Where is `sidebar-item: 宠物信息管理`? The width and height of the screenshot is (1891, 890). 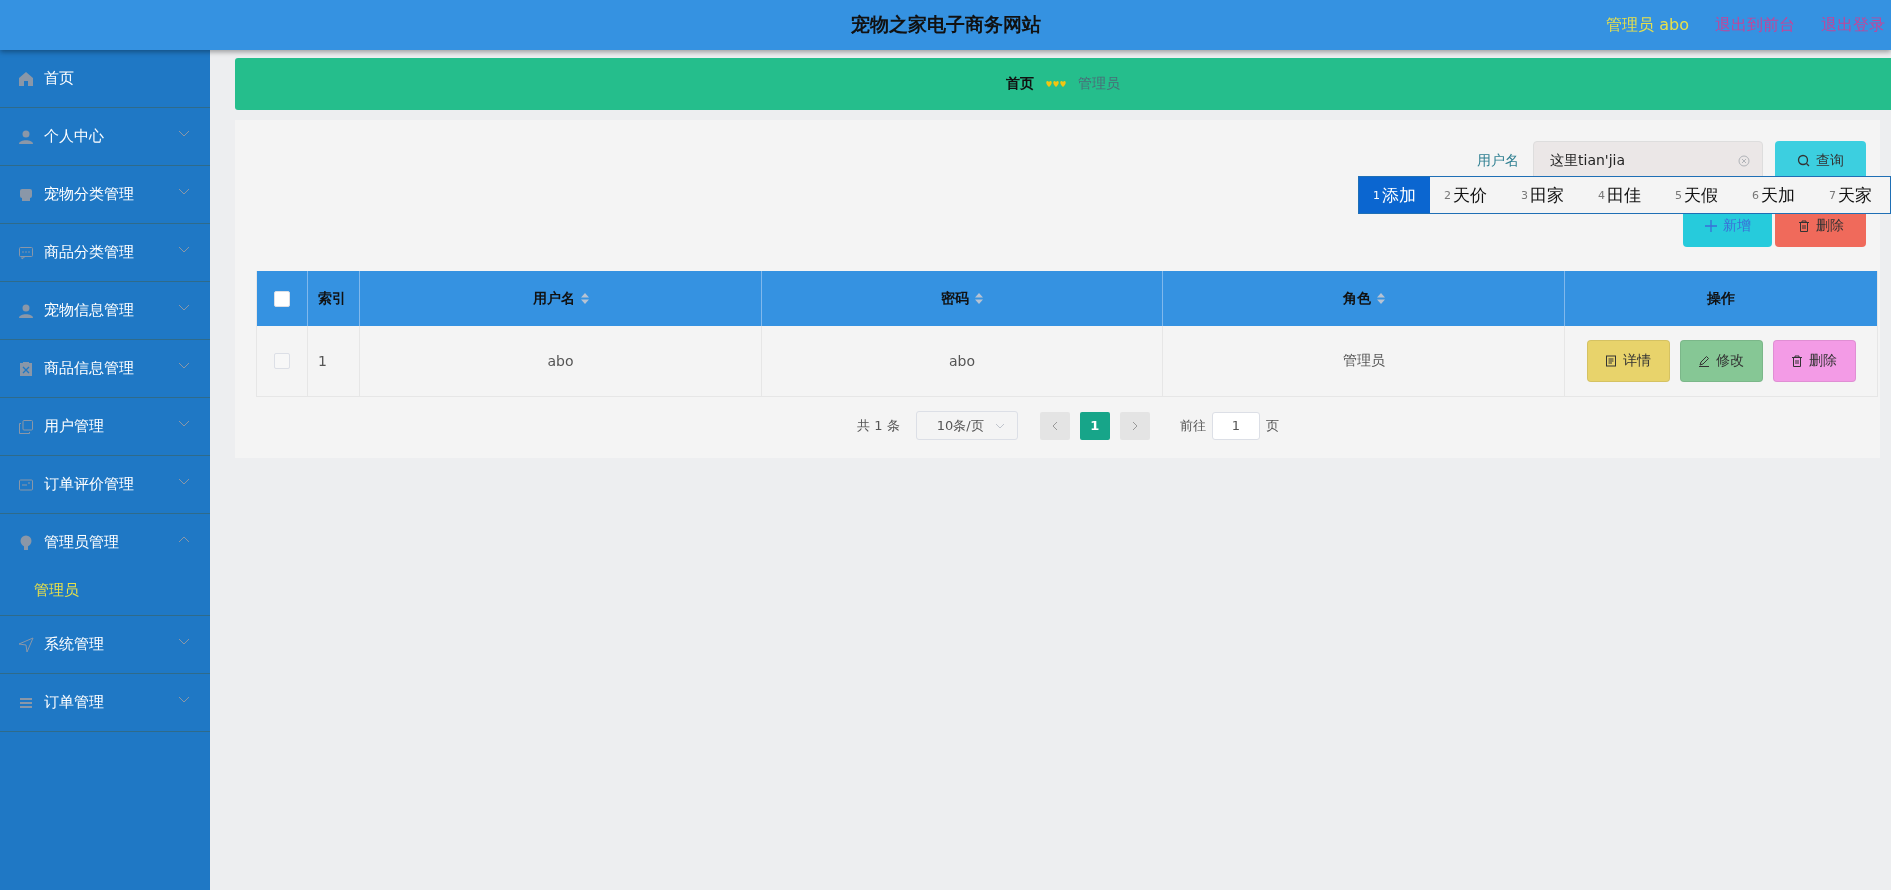
sidebar-item: 宠物信息管理 is located at coordinates (105, 310).